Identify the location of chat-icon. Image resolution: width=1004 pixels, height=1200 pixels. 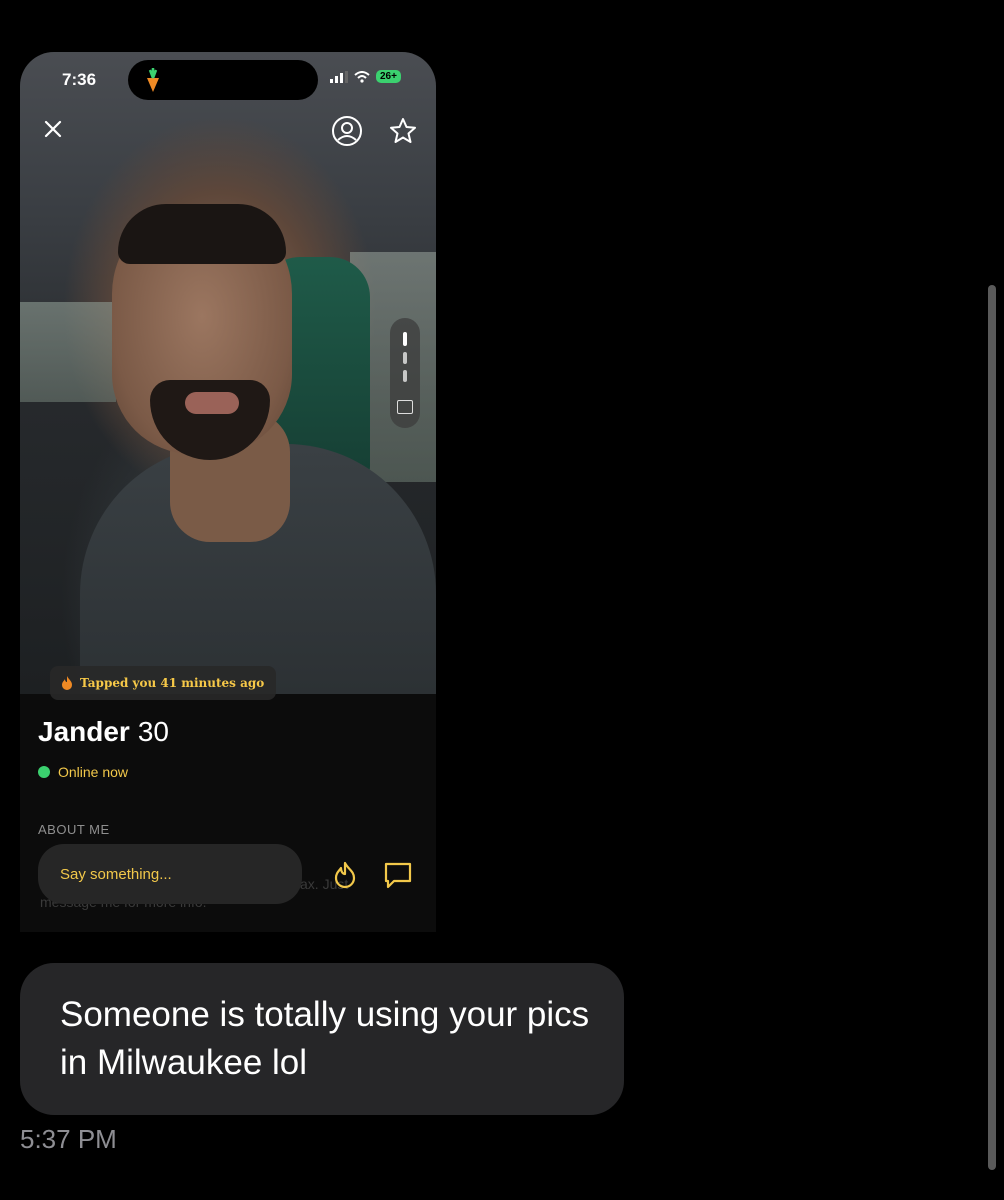
(398, 875).